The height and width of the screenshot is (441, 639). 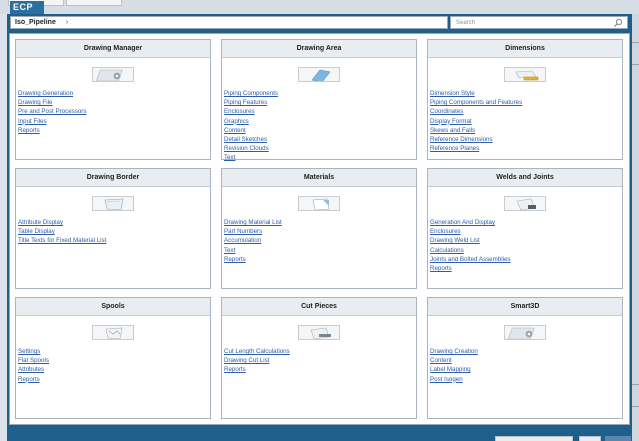 What do you see at coordinates (113, 307) in the screenshot?
I see `card-title: Spools` at bounding box center [113, 307].